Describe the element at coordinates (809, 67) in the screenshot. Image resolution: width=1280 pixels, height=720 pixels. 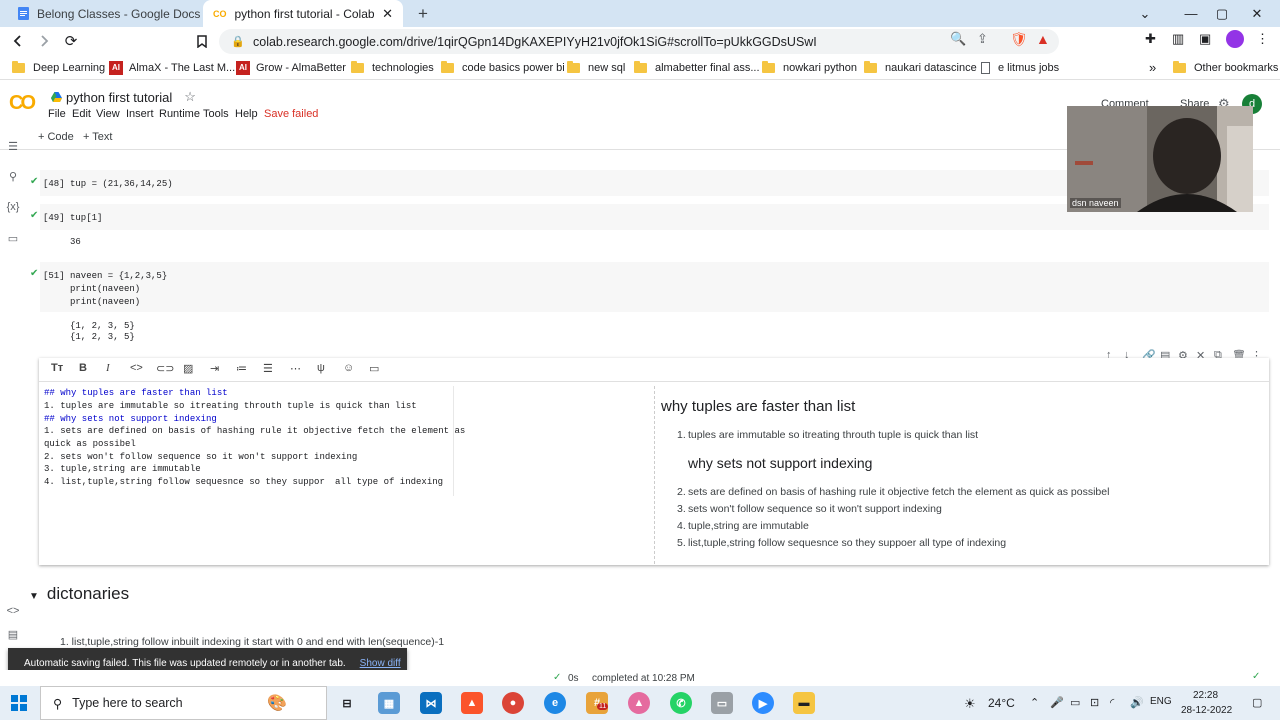
I see `bookmark-nowkari-python: nowkari python` at that location.